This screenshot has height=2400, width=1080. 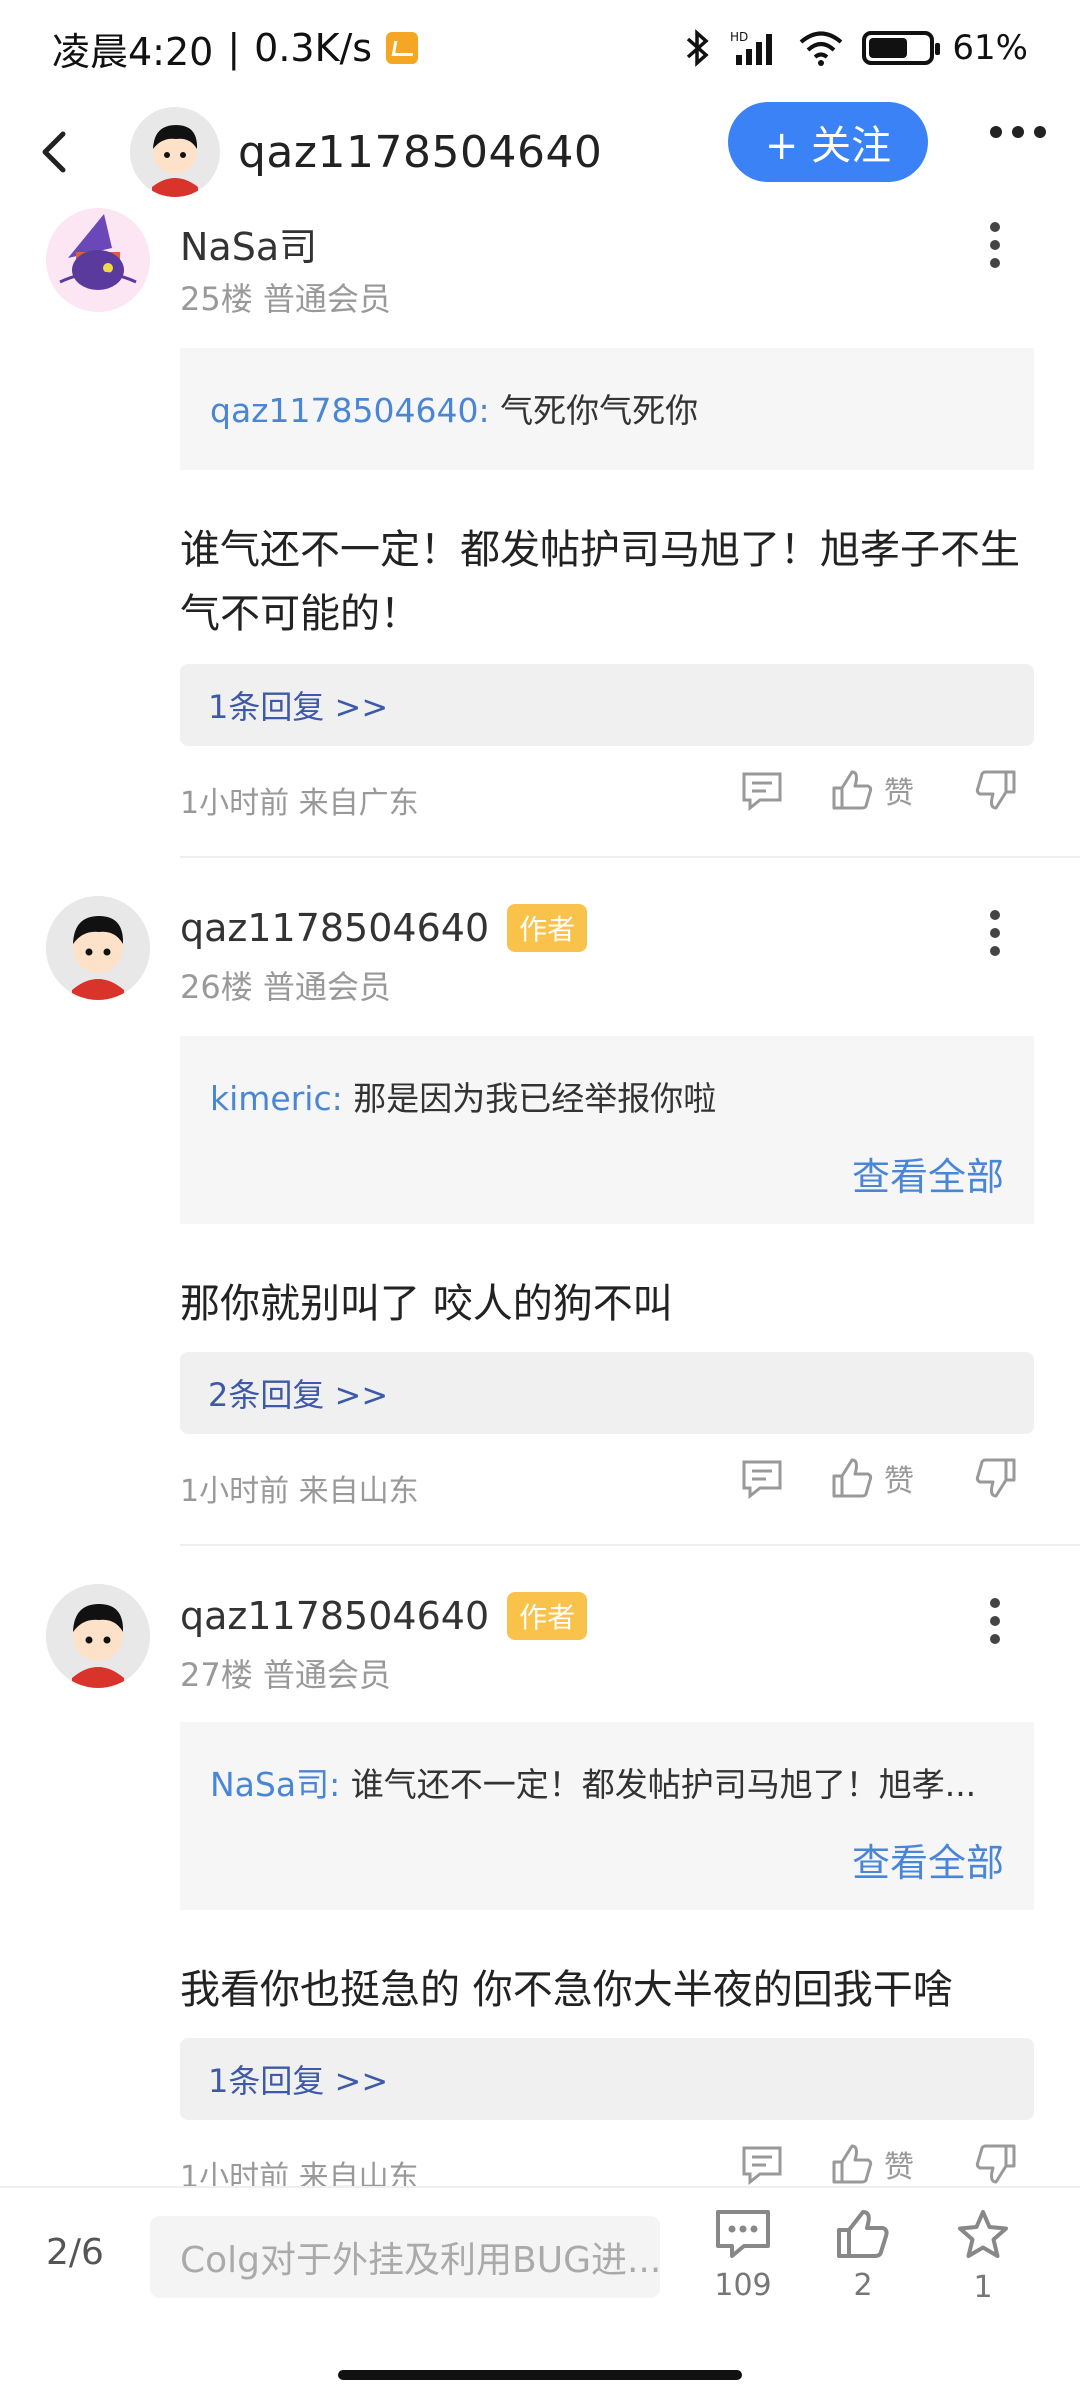 What do you see at coordinates (698, 48) in the screenshot?
I see `bluetooth-icon` at bounding box center [698, 48].